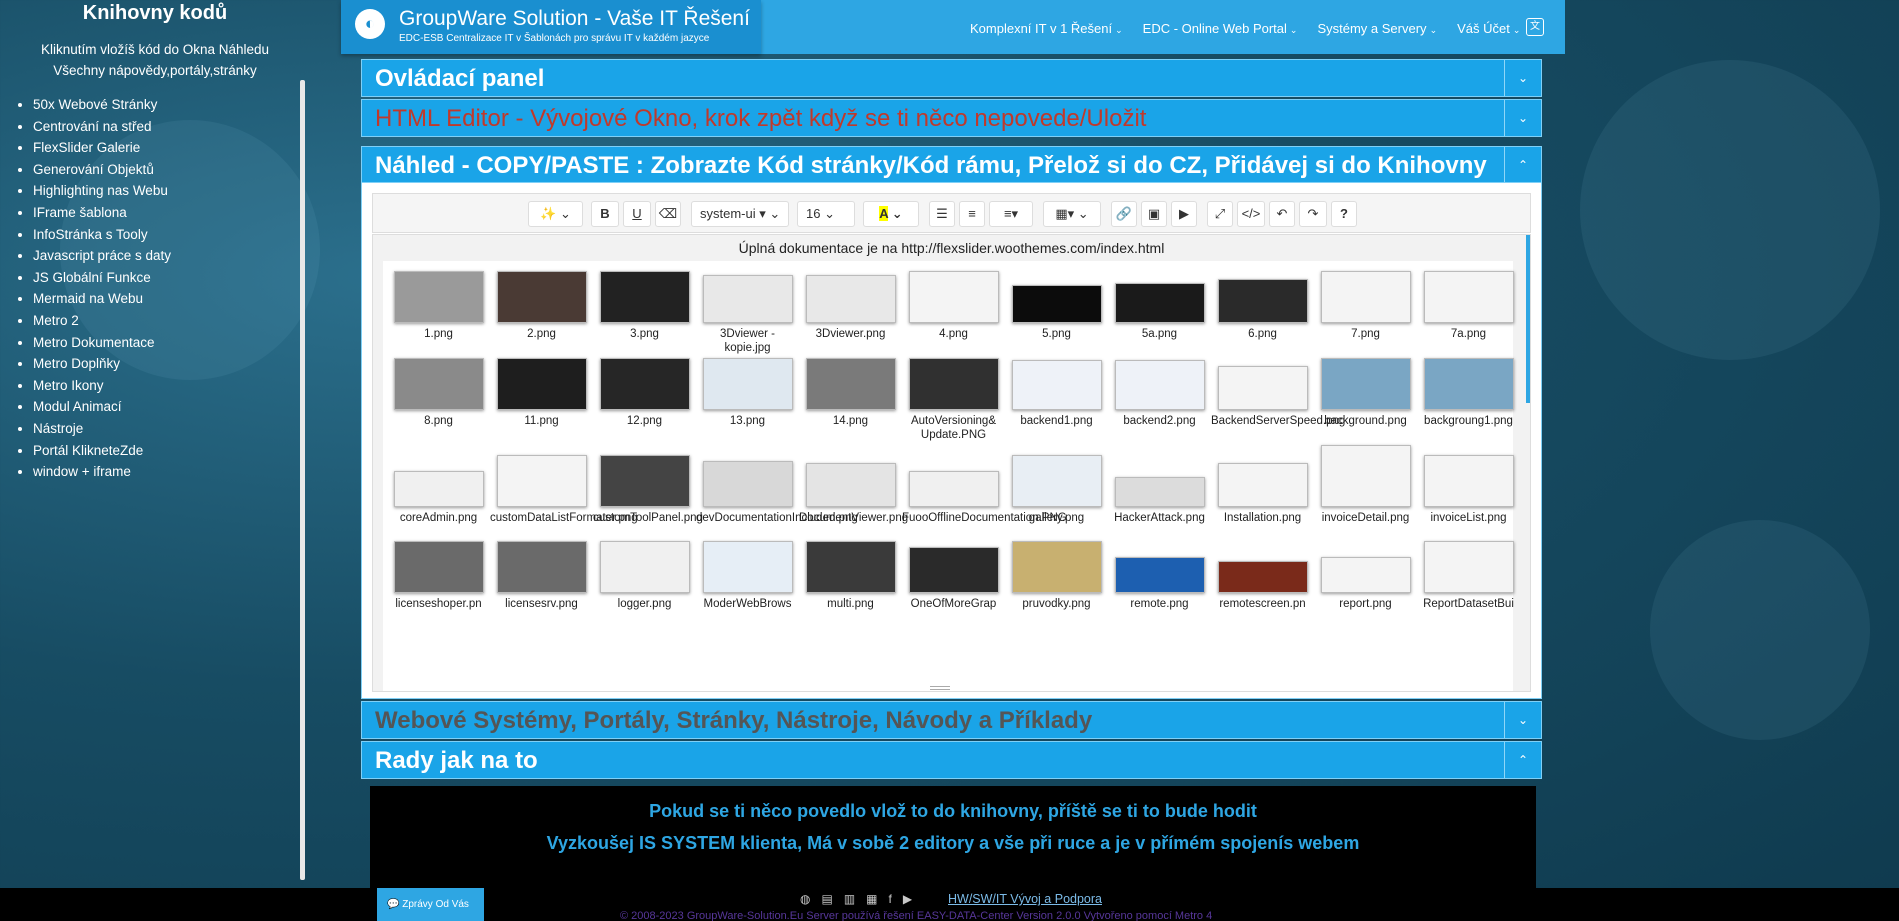 This screenshot has width=1899, height=921. I want to click on gallery-item: 7a.png, so click(1468, 304).